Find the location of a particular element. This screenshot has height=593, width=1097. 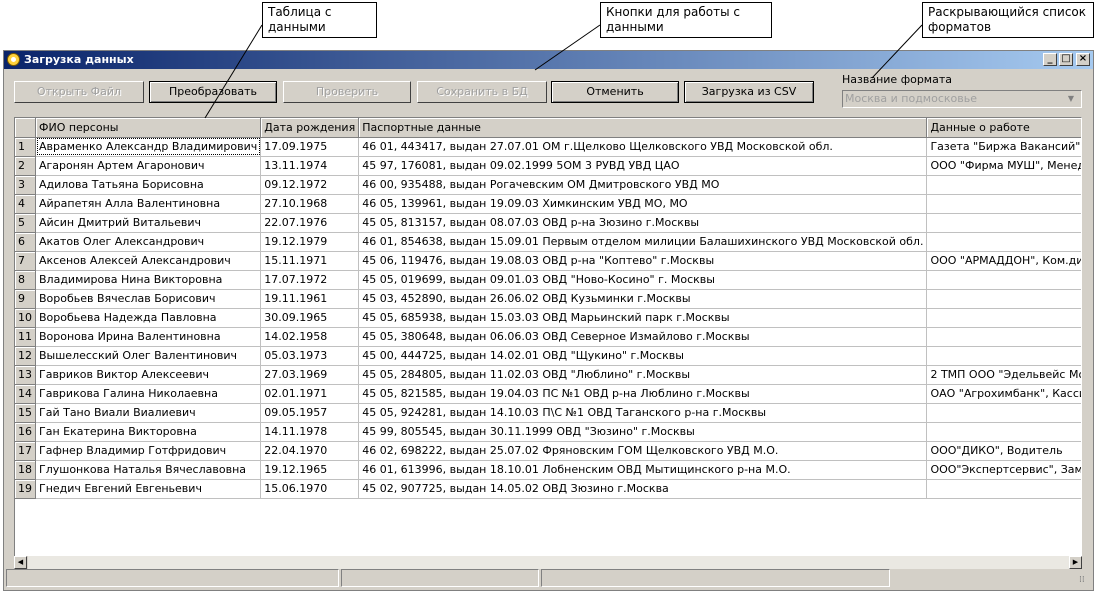

table-cell: Воробьев Вячеслав Борисович is located at coordinates (148, 299).